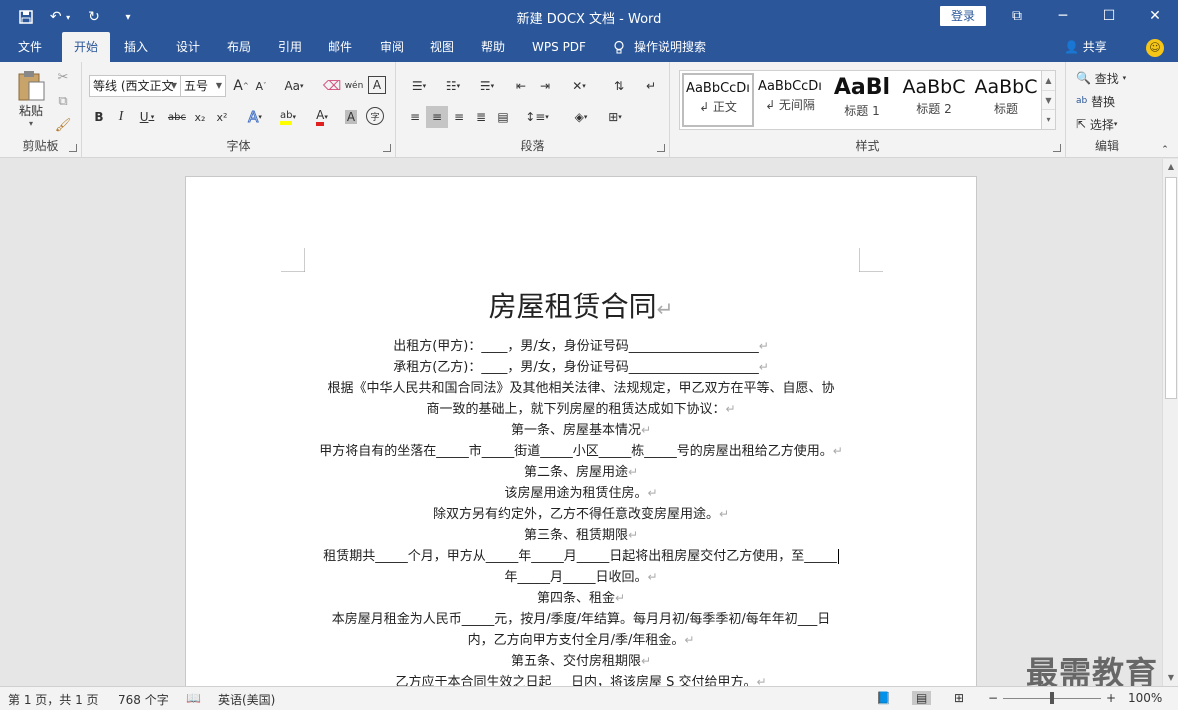 The width and height of the screenshot is (1178, 710). I want to click on distributed-button: ▤, so click(503, 117).